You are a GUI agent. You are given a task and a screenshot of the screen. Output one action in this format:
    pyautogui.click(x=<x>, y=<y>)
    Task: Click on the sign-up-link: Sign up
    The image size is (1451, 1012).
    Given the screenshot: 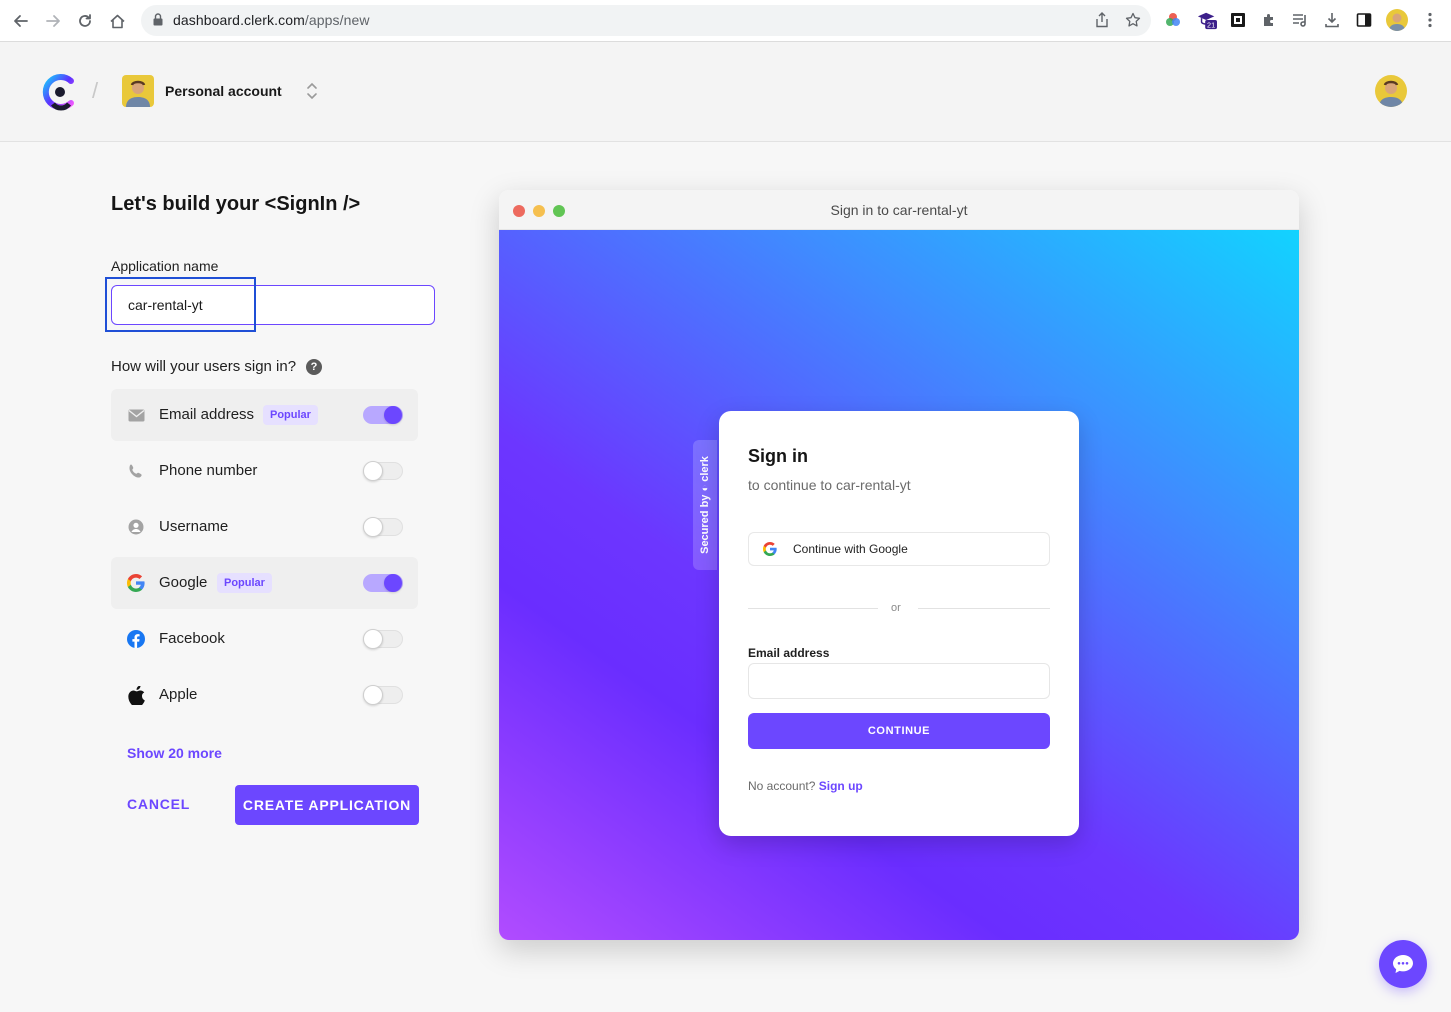 What is the action you would take?
    pyautogui.click(x=841, y=786)
    